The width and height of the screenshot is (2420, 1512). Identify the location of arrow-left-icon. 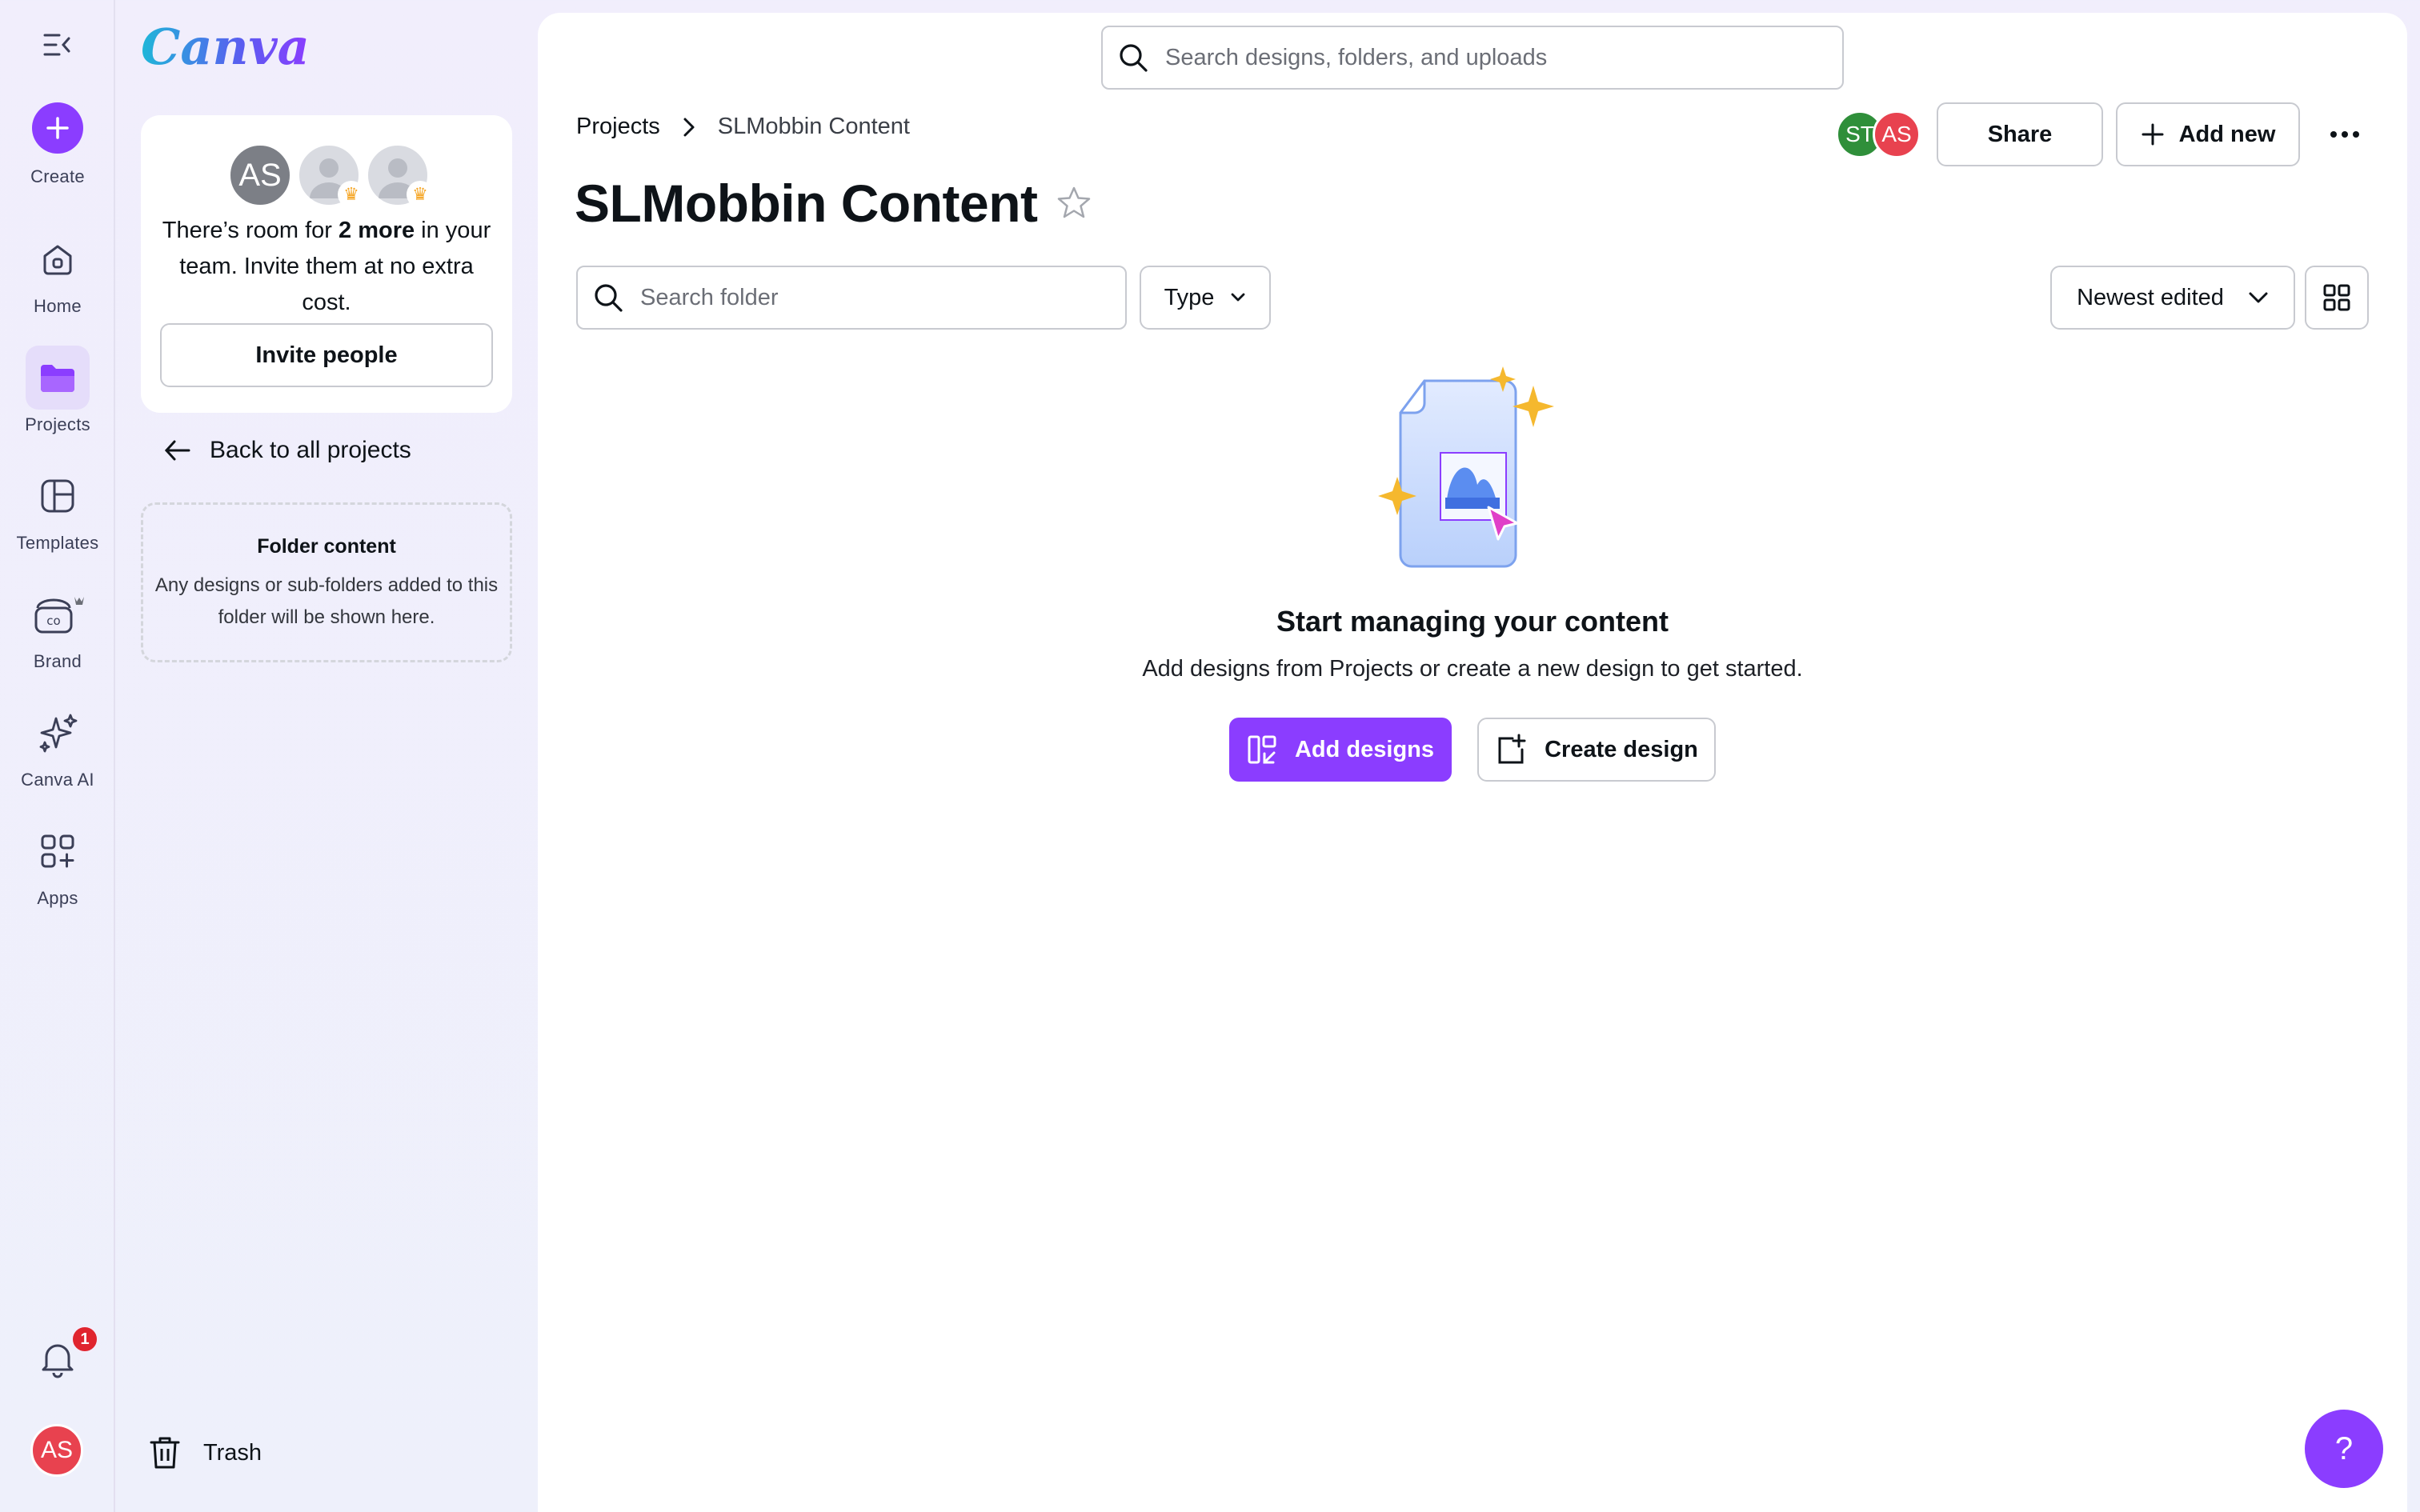
(177, 450).